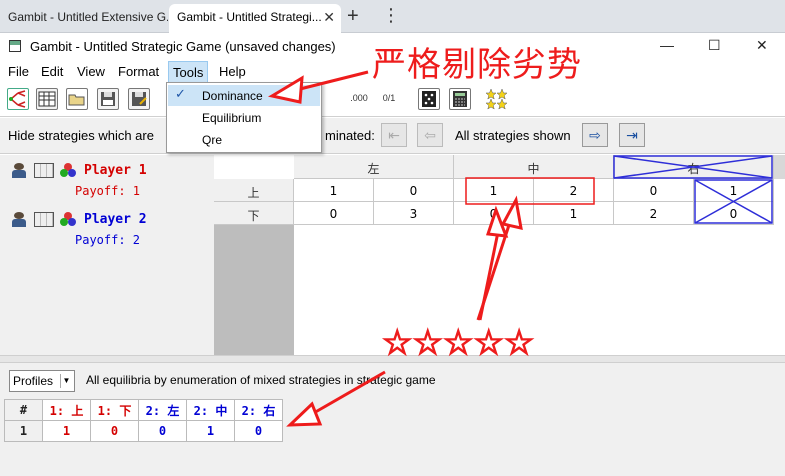  I want to click on tree-icon, so click(18, 99).